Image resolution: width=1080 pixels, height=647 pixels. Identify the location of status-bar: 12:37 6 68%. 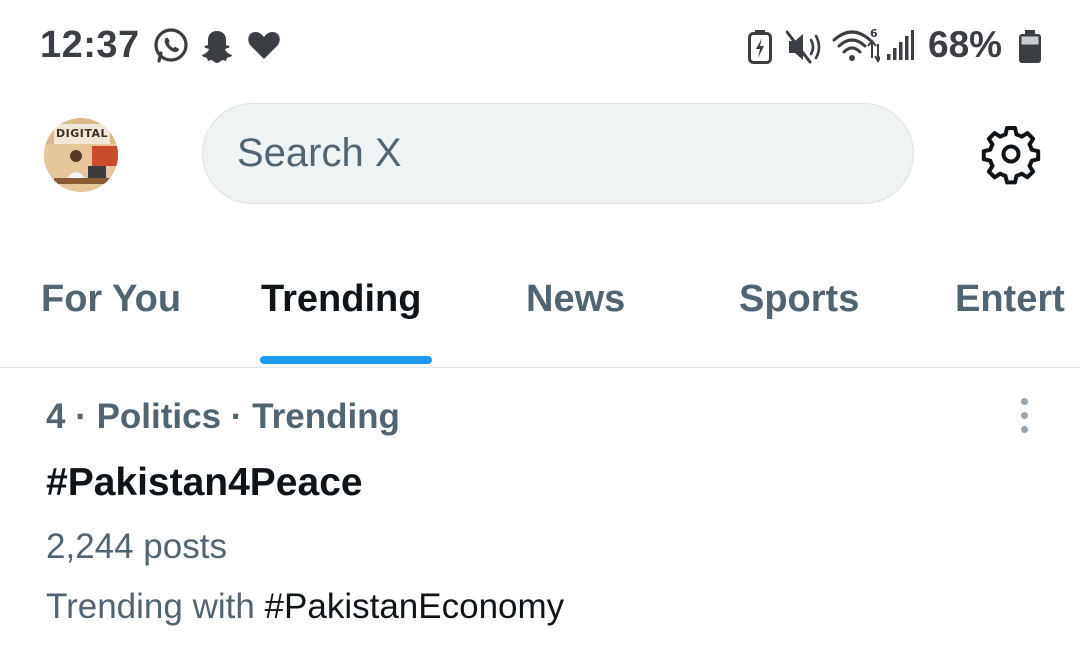
(540, 46).